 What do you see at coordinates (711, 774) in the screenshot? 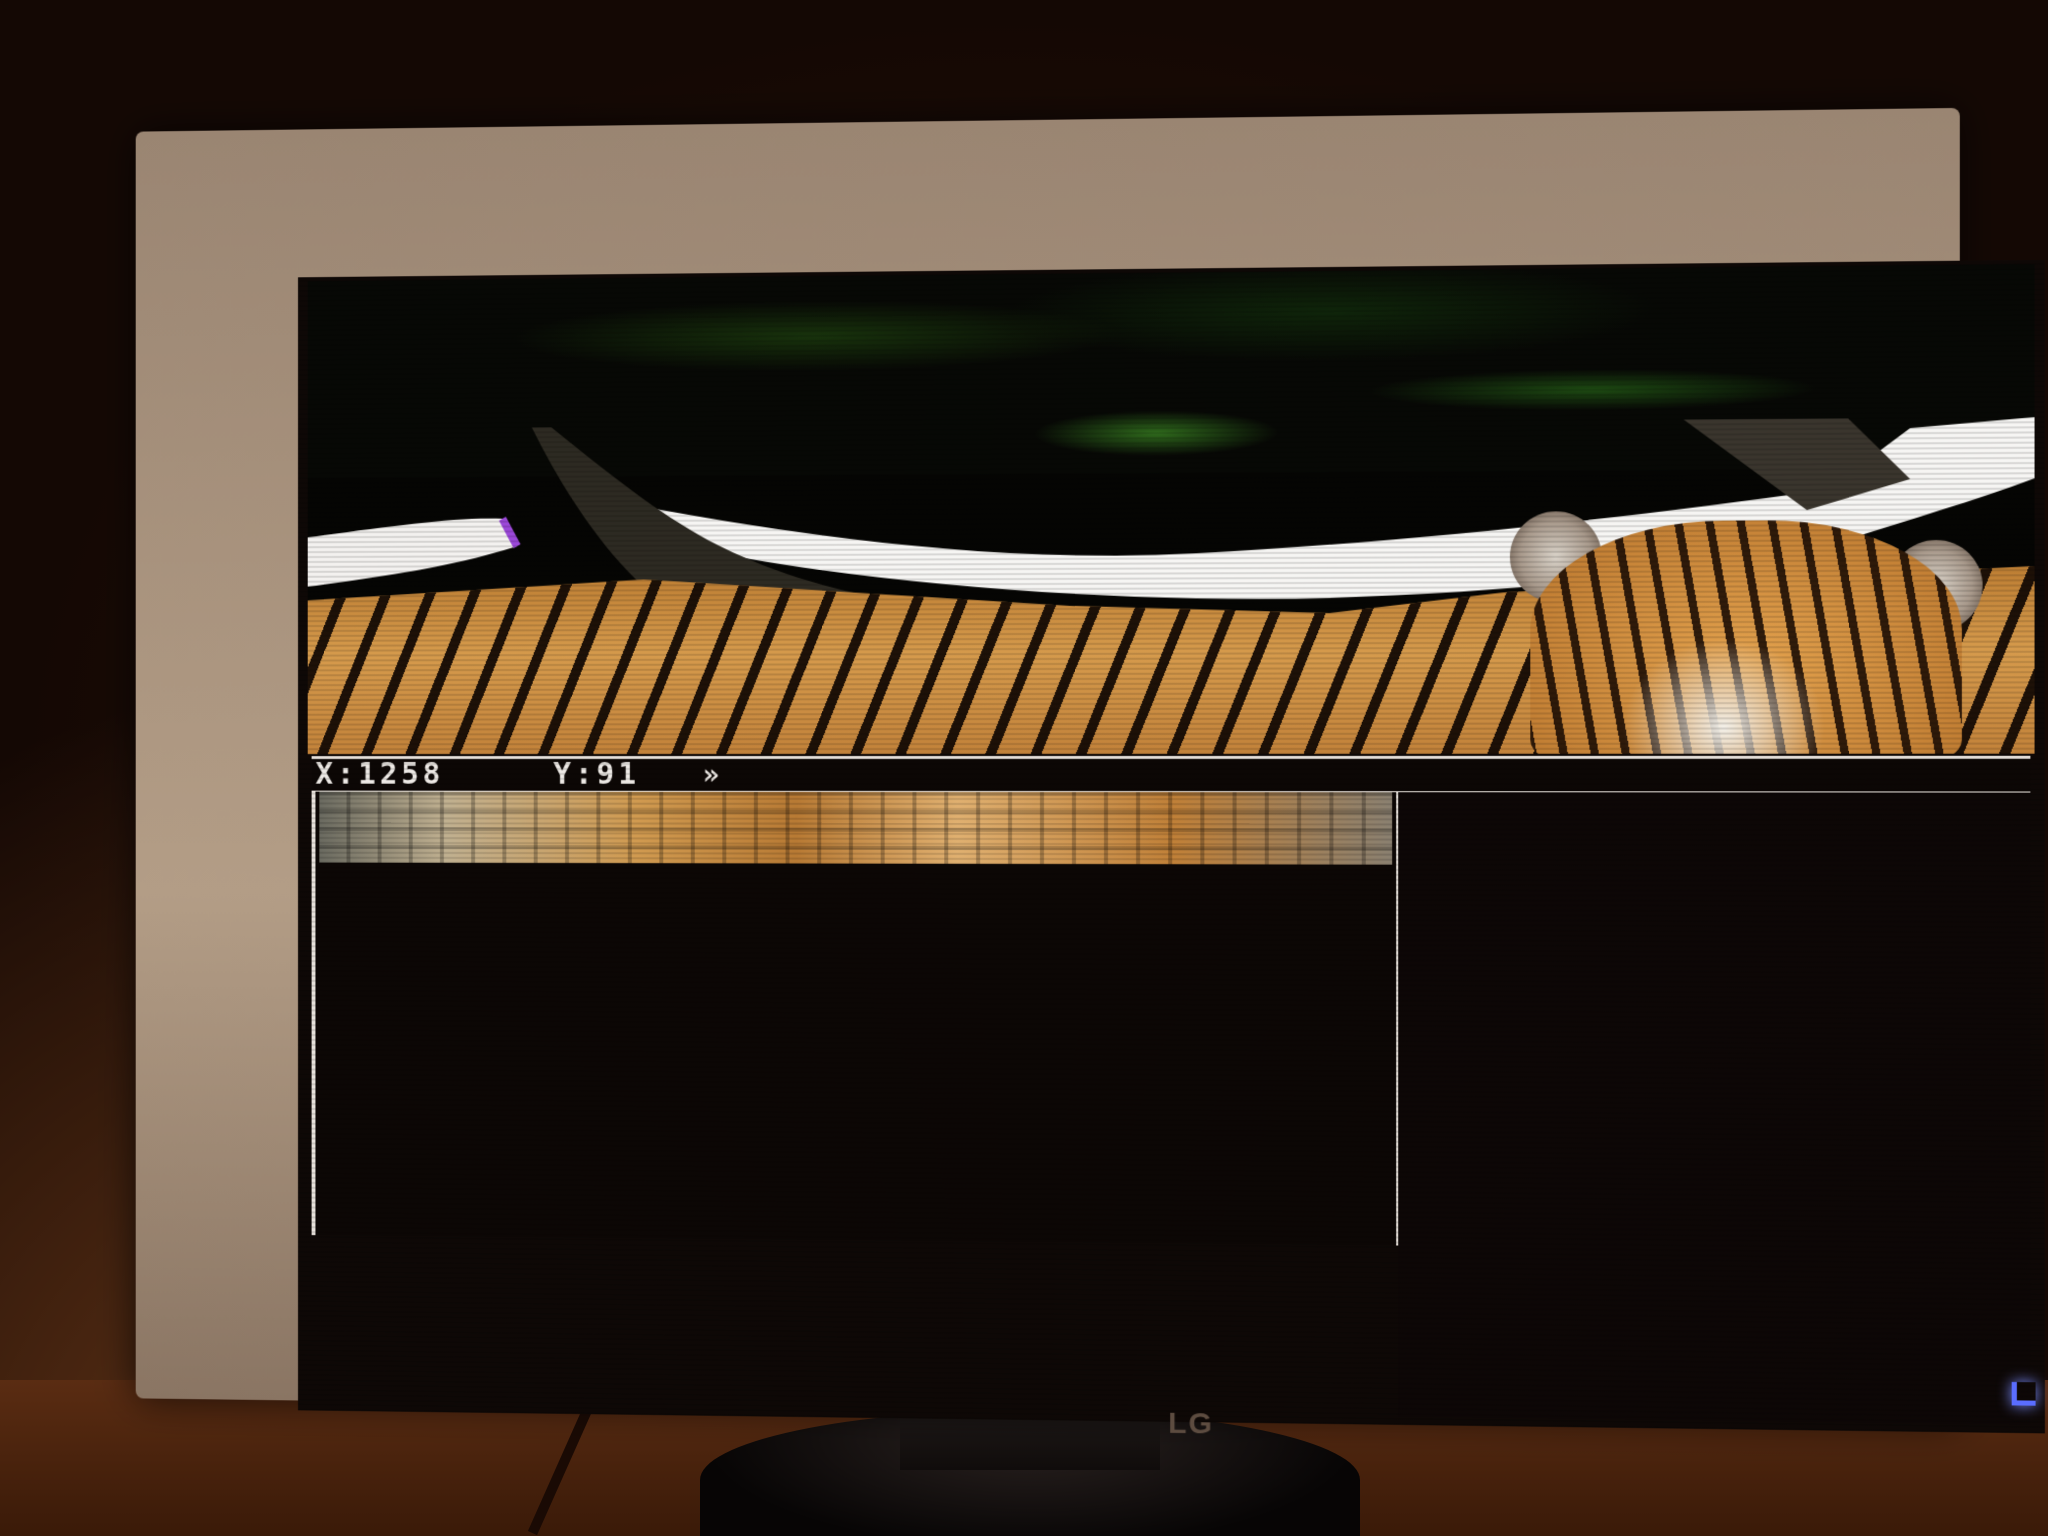
I see `double-arrow-icon: »` at bounding box center [711, 774].